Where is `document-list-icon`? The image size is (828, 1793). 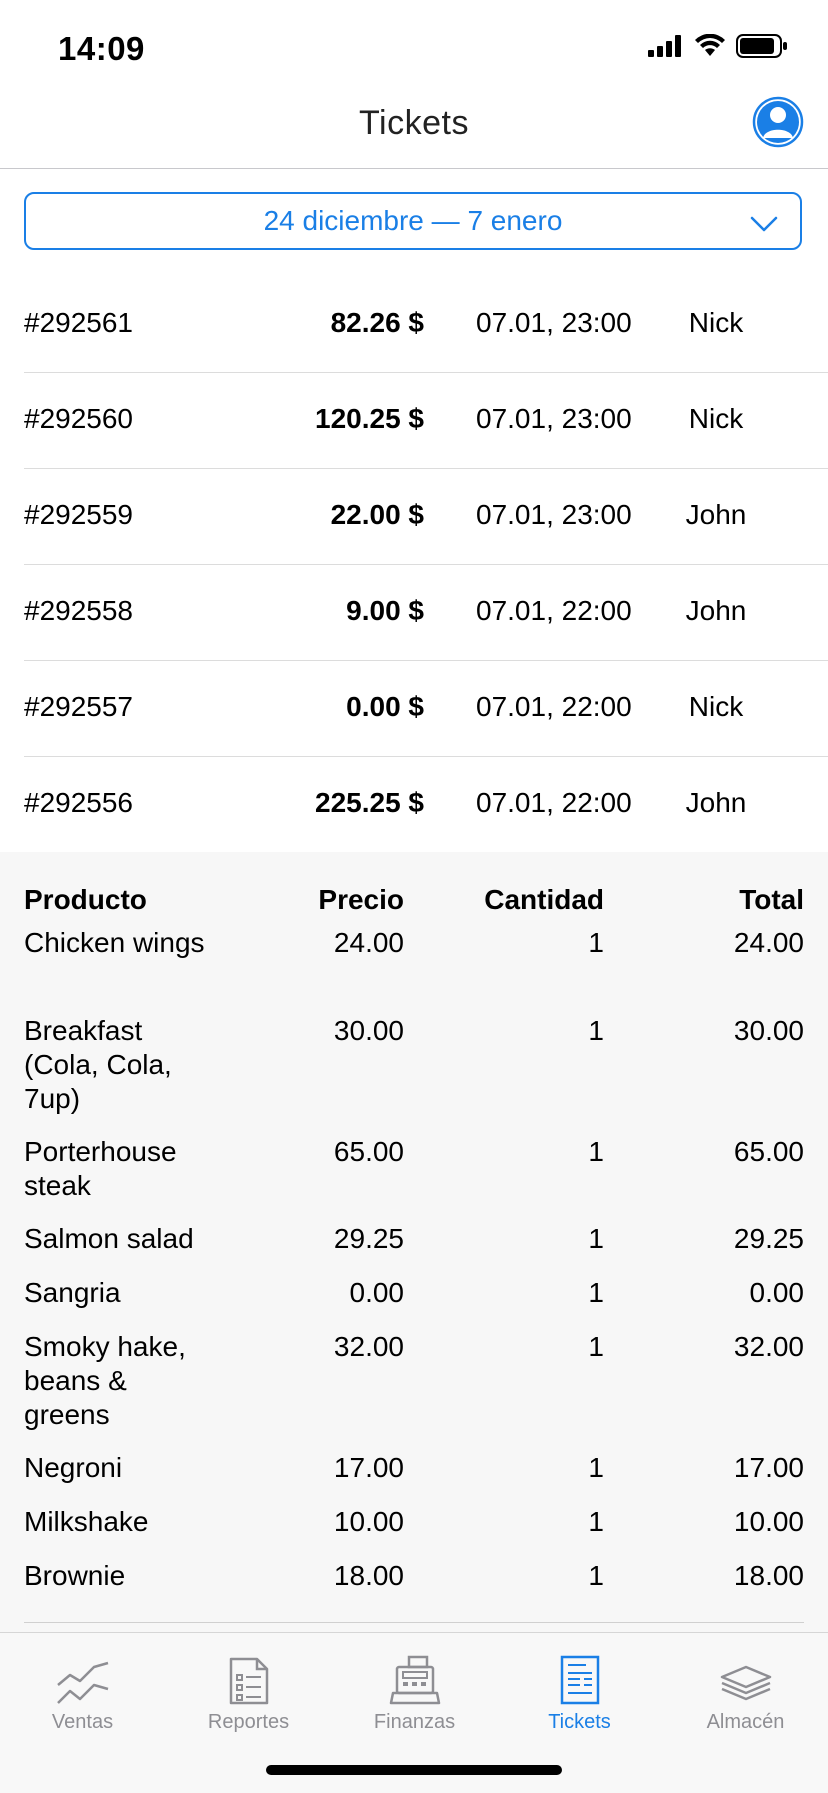 document-list-icon is located at coordinates (248, 1681).